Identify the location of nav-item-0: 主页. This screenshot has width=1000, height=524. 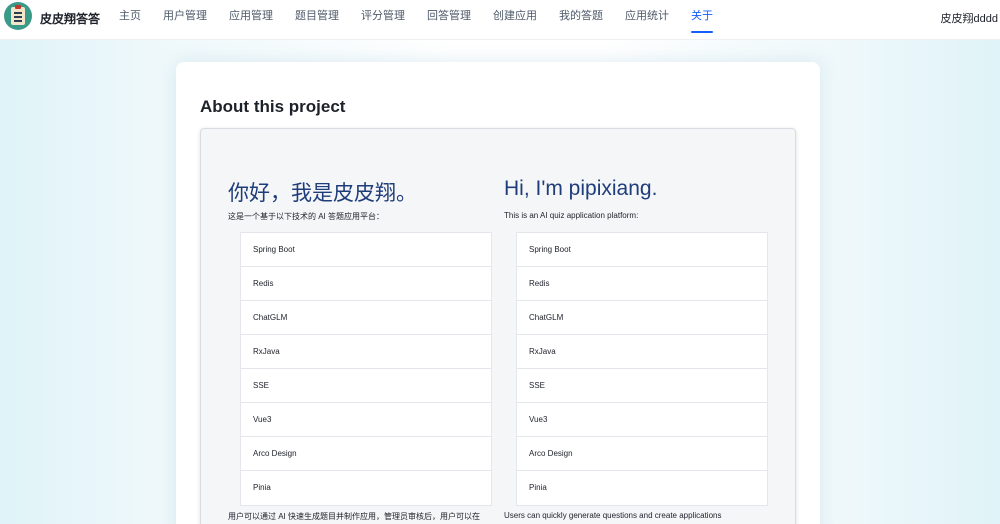
(130, 20).